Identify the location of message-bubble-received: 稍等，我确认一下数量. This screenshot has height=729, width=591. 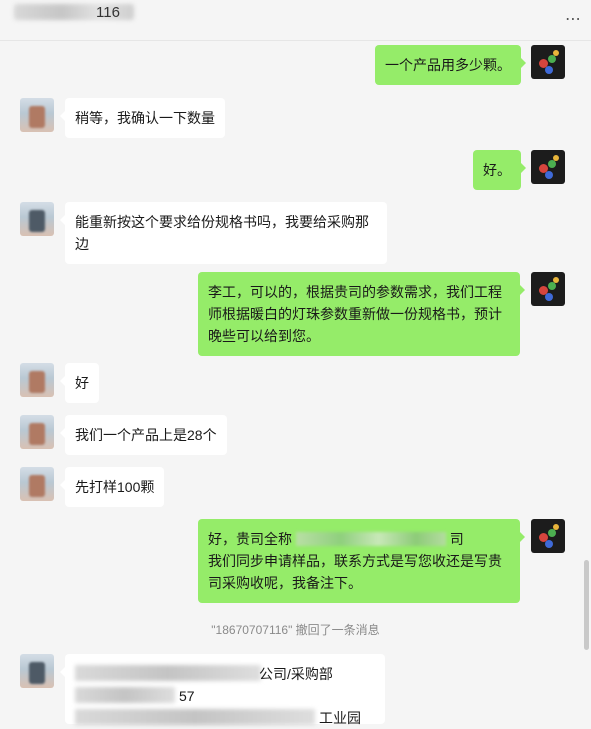
(142, 118).